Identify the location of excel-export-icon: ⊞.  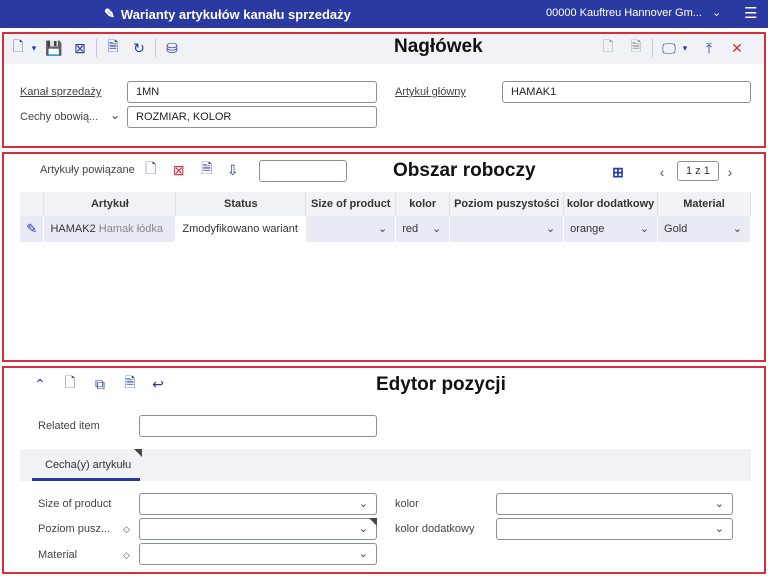
(618, 172).